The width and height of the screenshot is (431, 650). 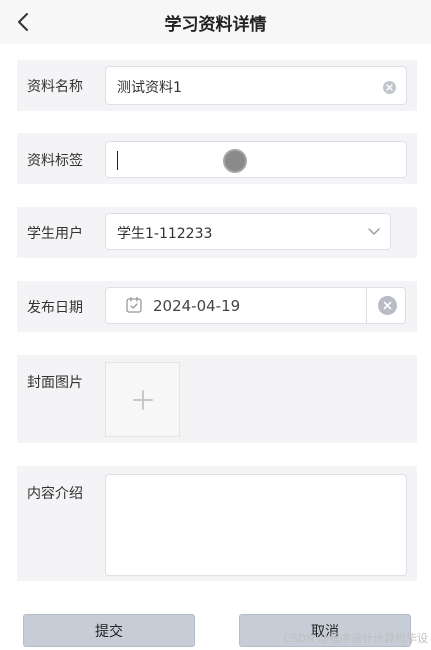 What do you see at coordinates (215, 25) in the screenshot?
I see `page-title: 学习资料详情` at bounding box center [215, 25].